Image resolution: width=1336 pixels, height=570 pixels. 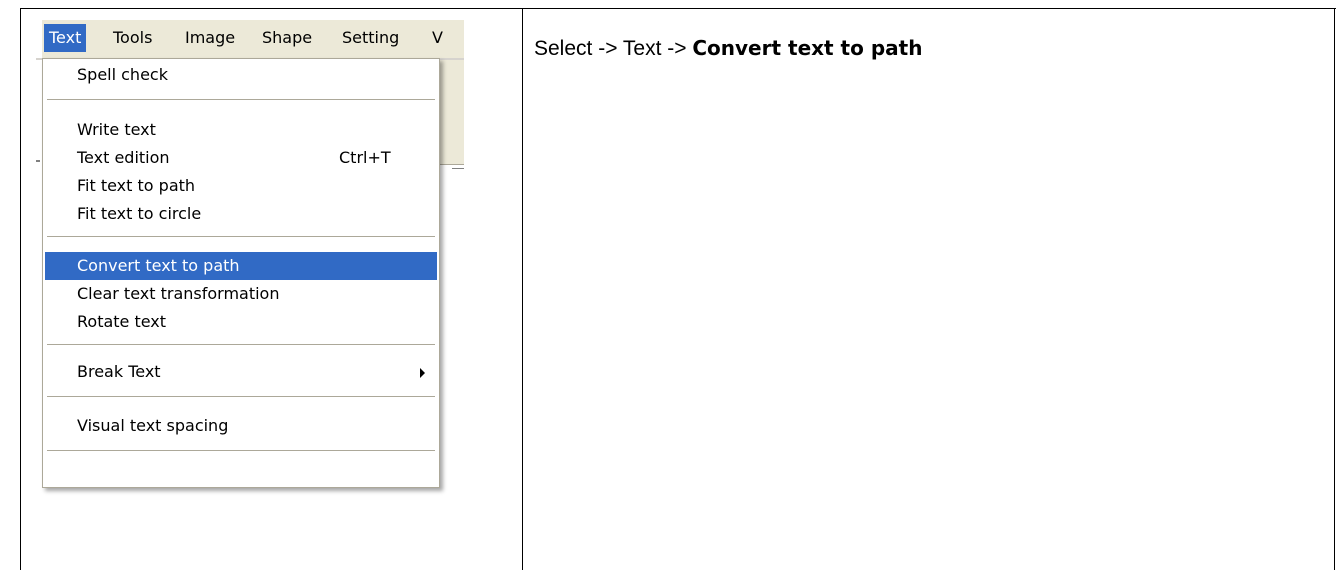 What do you see at coordinates (241, 158) in the screenshot?
I see `menu-item-text-edition: Text edition Ctrl+T` at bounding box center [241, 158].